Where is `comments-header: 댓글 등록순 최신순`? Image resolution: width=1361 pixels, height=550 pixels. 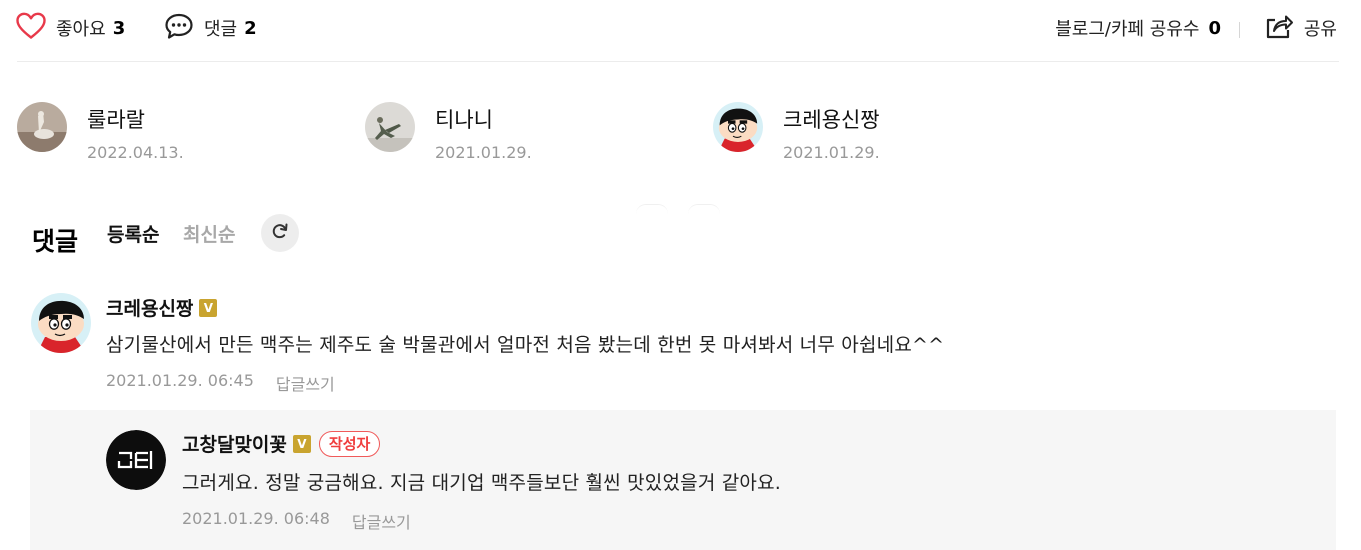
comments-header: 댓글 등록순 최신순 is located at coordinates (232, 235).